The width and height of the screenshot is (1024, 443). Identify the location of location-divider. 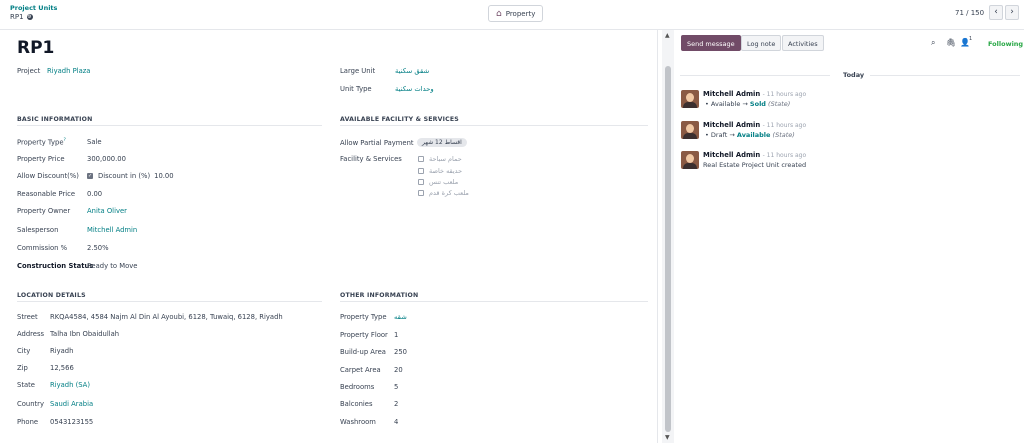
(169, 301).